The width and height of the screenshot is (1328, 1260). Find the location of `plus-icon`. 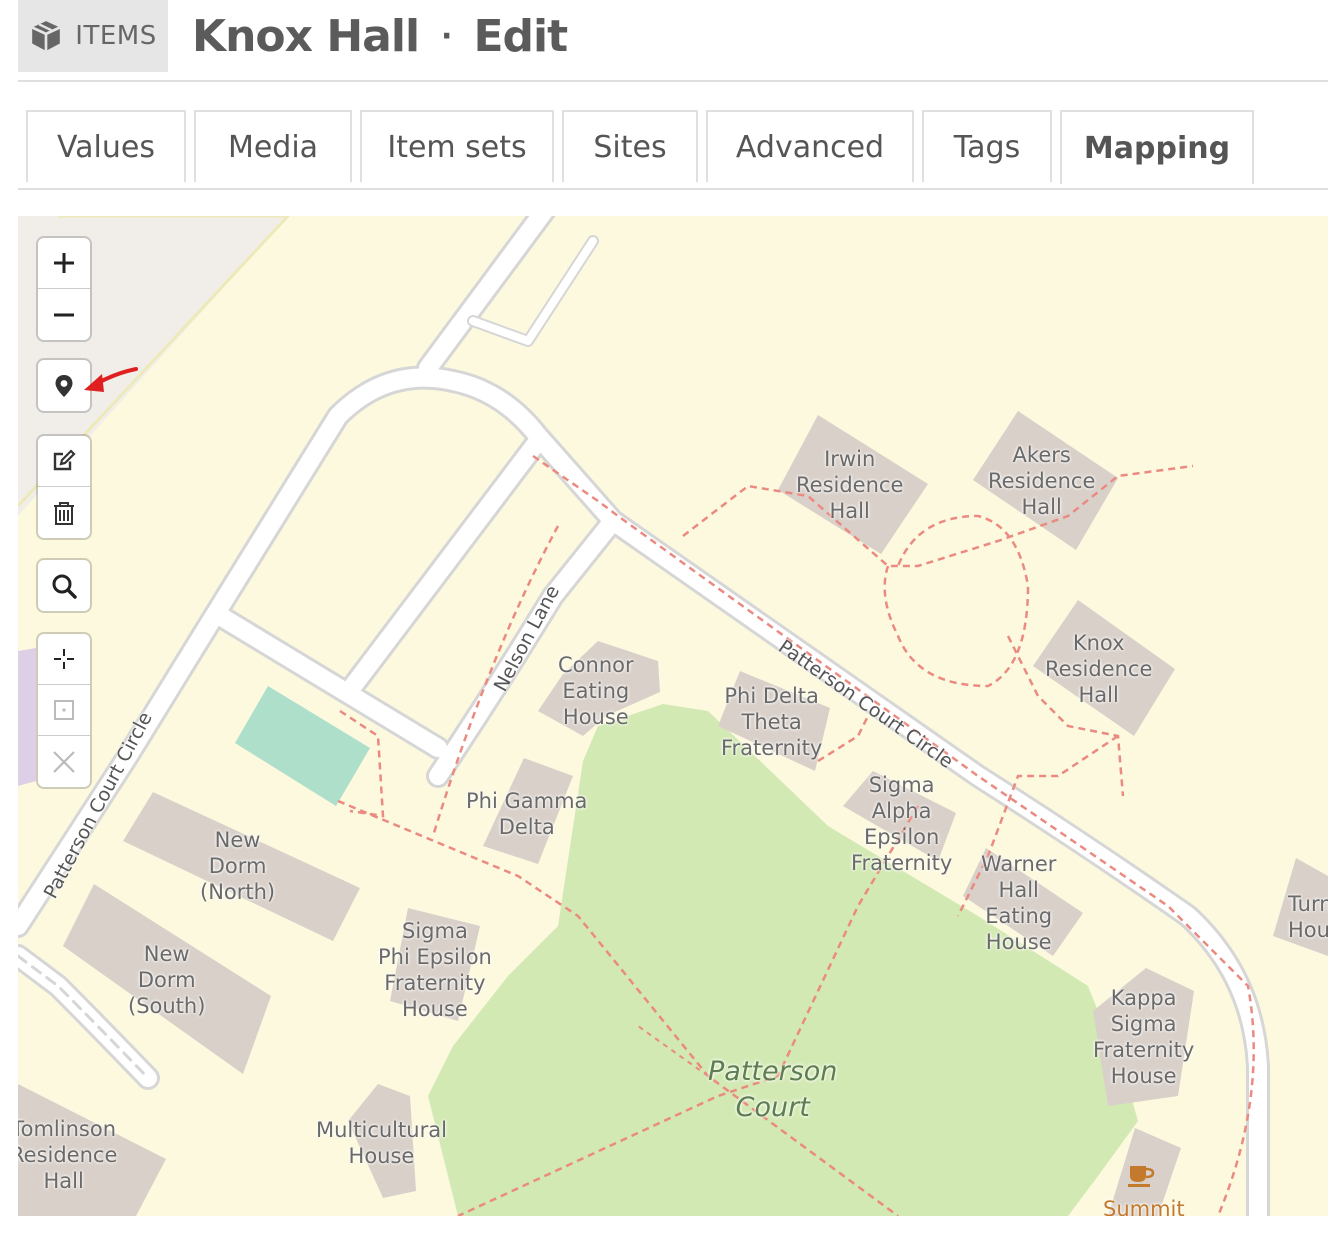

plus-icon is located at coordinates (64, 263).